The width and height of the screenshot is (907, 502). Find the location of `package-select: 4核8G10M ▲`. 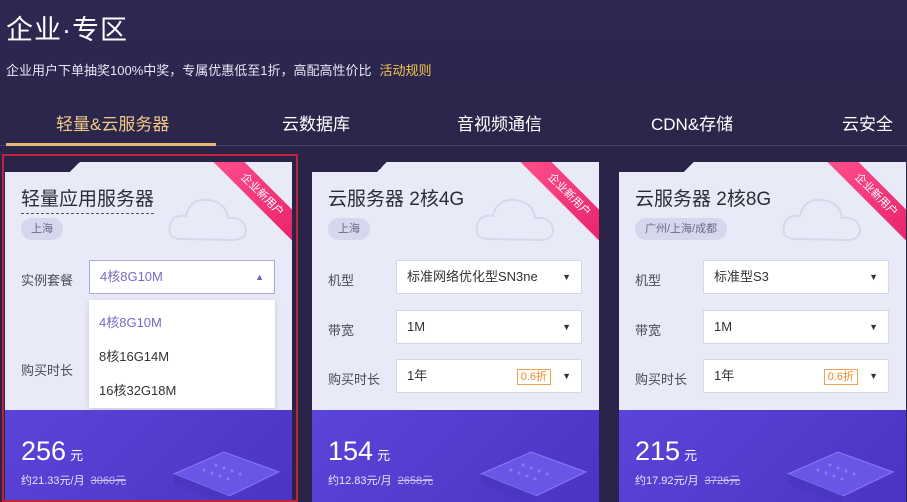

package-select: 4核8G10M ▲ is located at coordinates (182, 277).